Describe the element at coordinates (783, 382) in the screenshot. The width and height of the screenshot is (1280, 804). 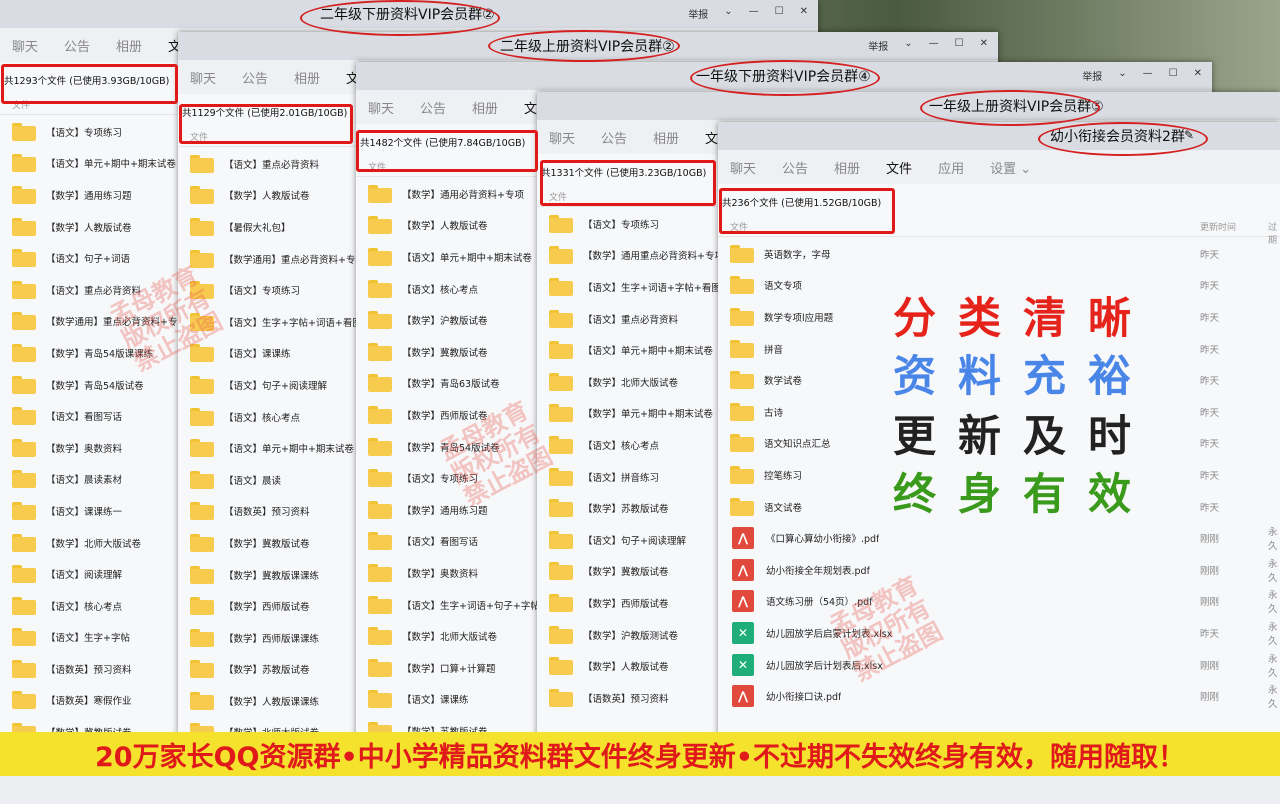
I see `file-name: 数学试卷` at that location.